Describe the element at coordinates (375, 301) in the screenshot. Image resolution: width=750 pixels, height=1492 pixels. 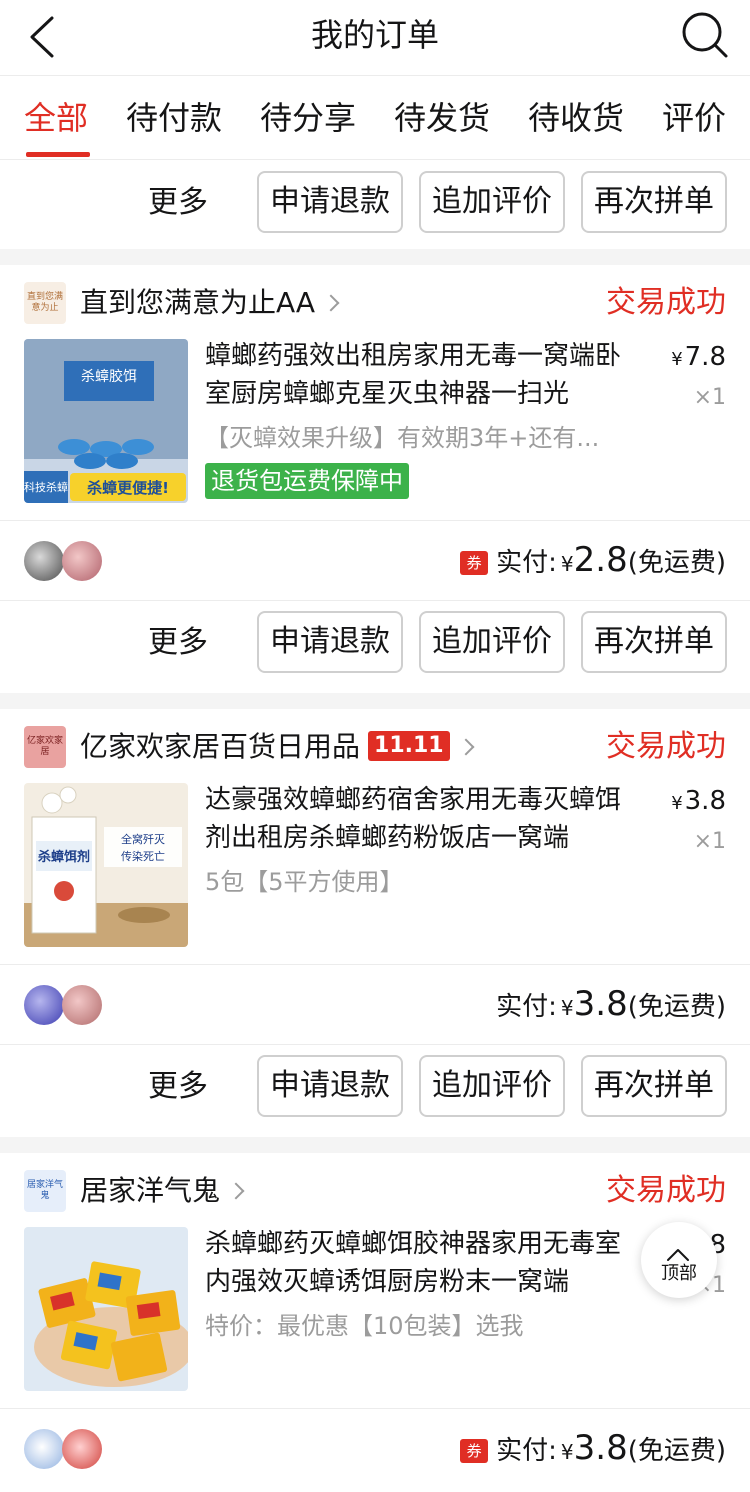
I see `shop-row: 直到您满意为止 直到您满意为止AA 交易成功` at that location.